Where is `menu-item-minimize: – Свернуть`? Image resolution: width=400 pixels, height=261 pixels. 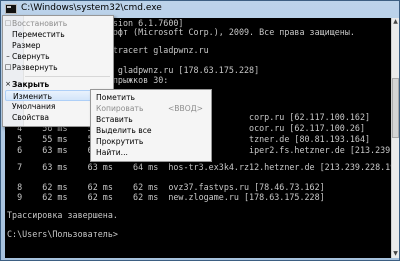 menu-item-minimize: – Свернуть is located at coordinates (57, 56).